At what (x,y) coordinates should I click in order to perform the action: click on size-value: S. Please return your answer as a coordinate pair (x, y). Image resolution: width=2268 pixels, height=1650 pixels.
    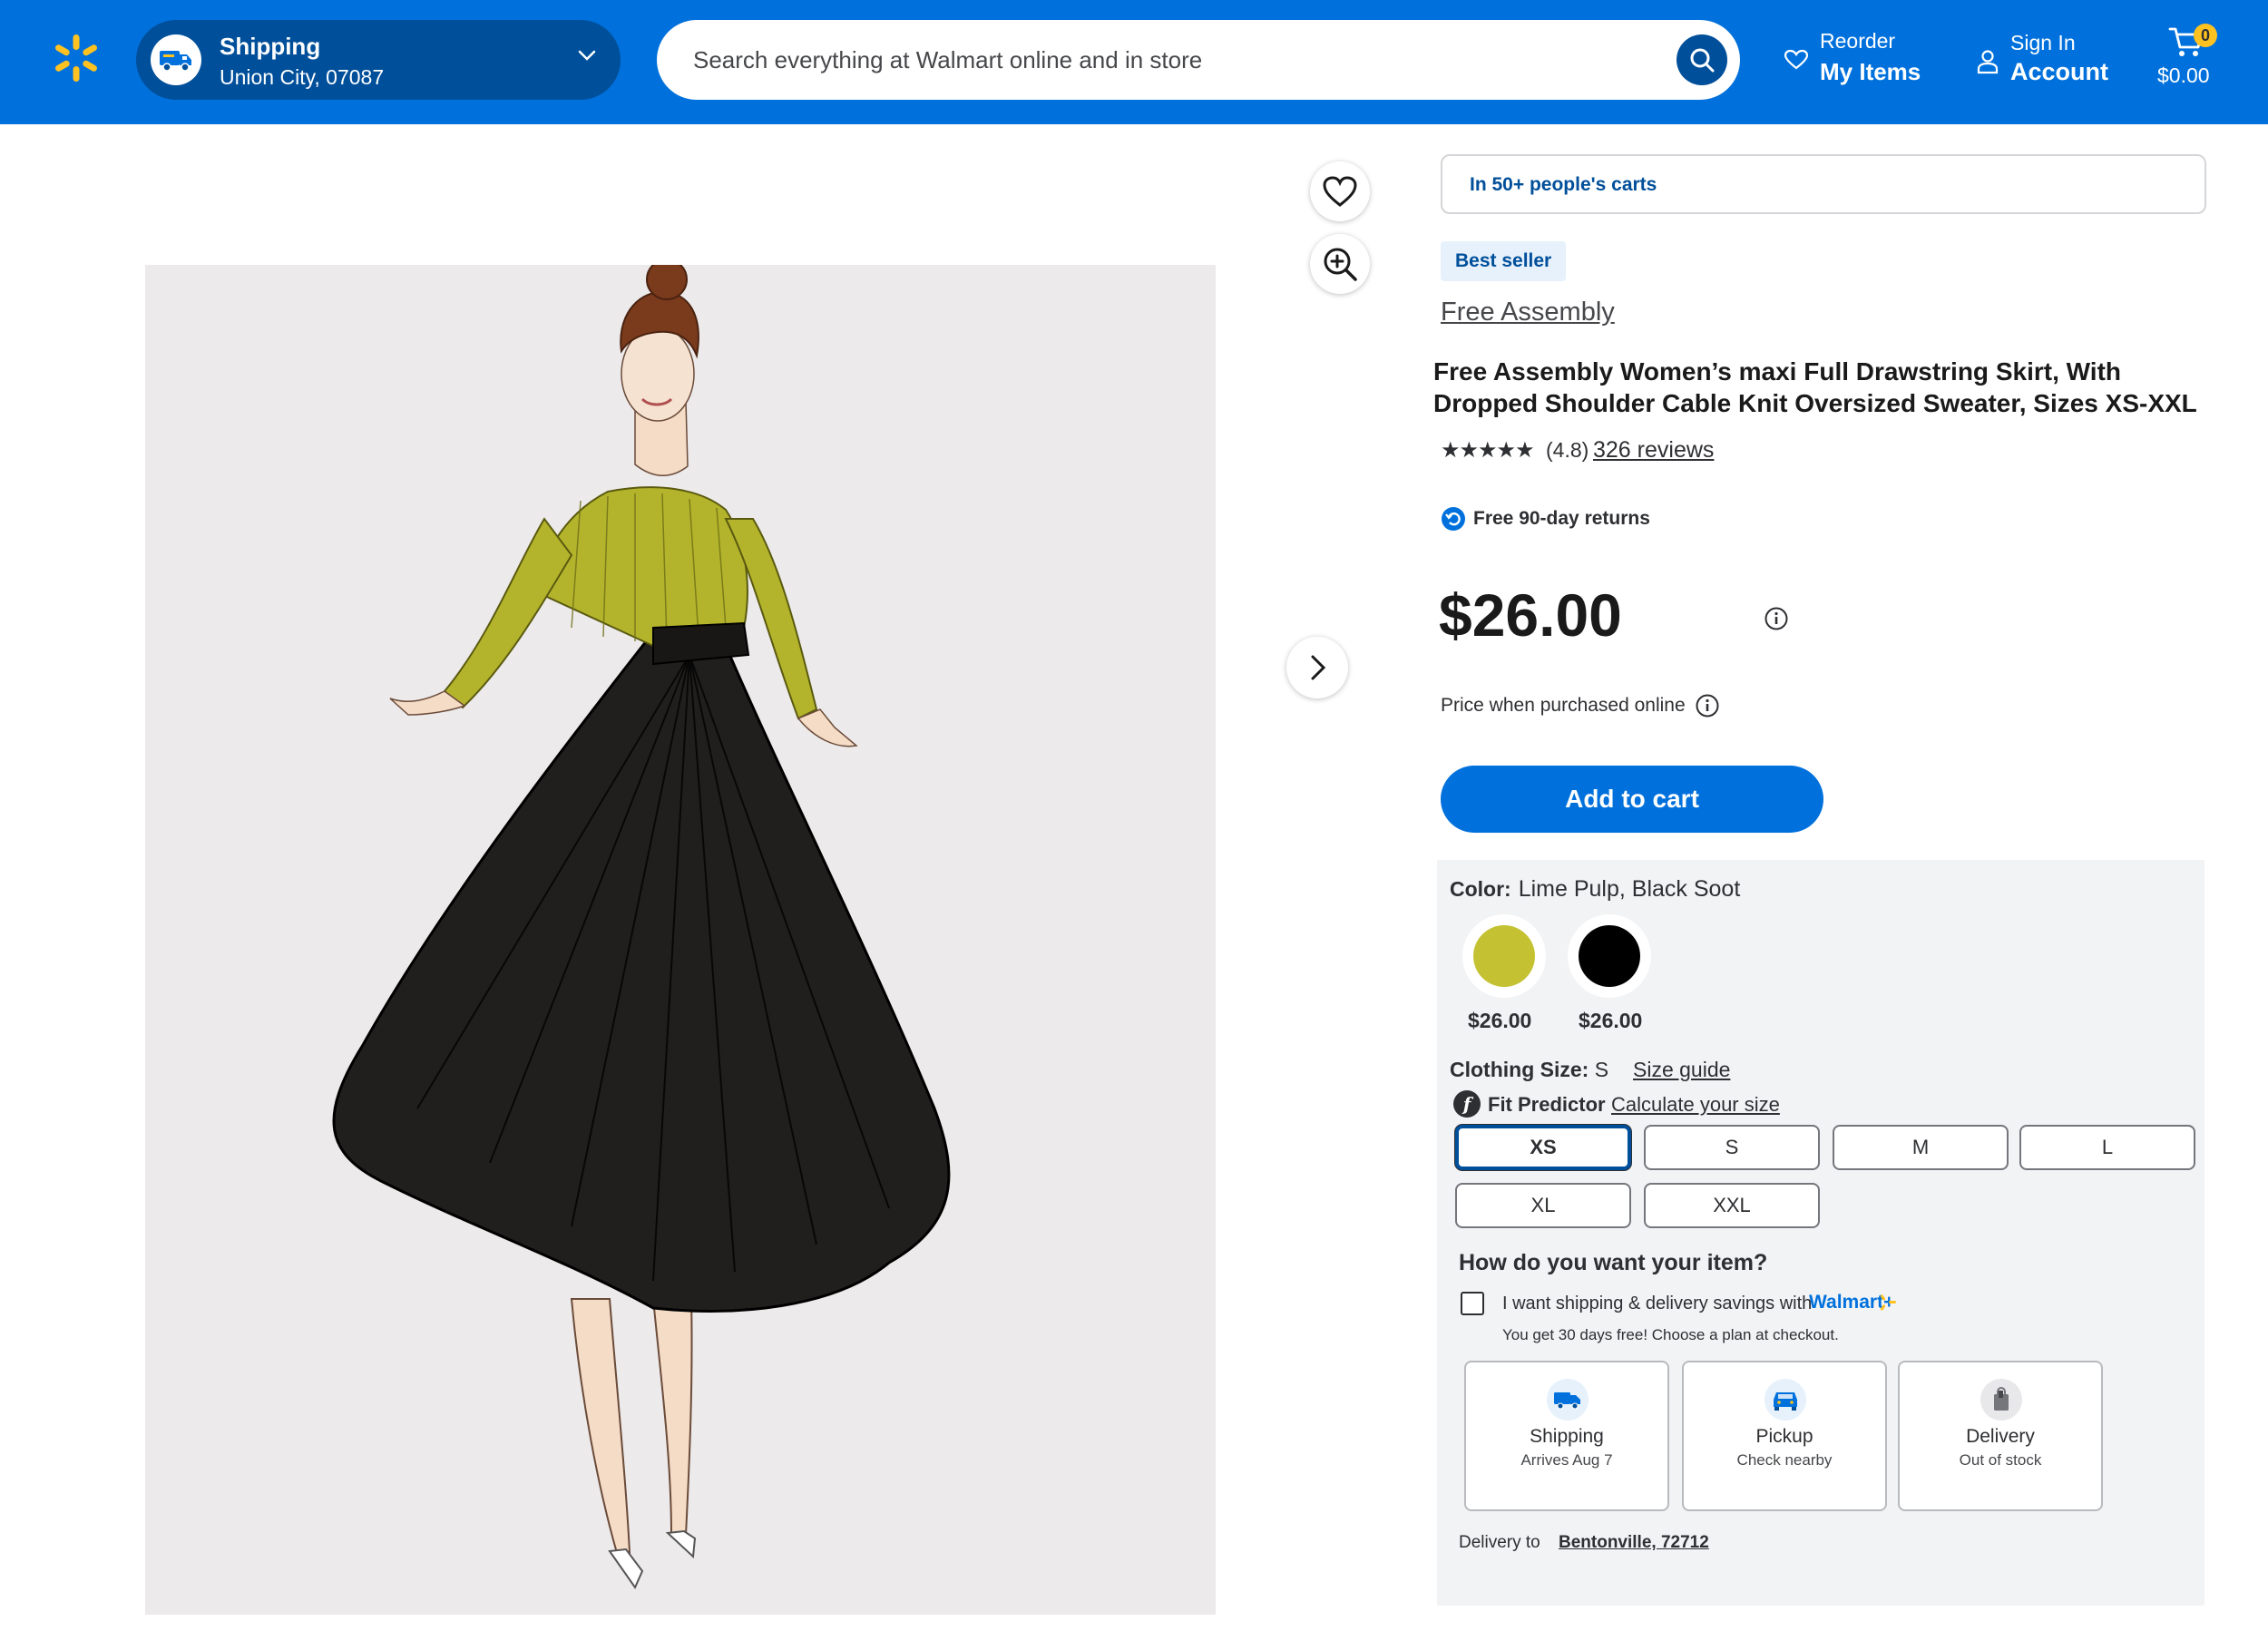
    Looking at the image, I should click on (1602, 1070).